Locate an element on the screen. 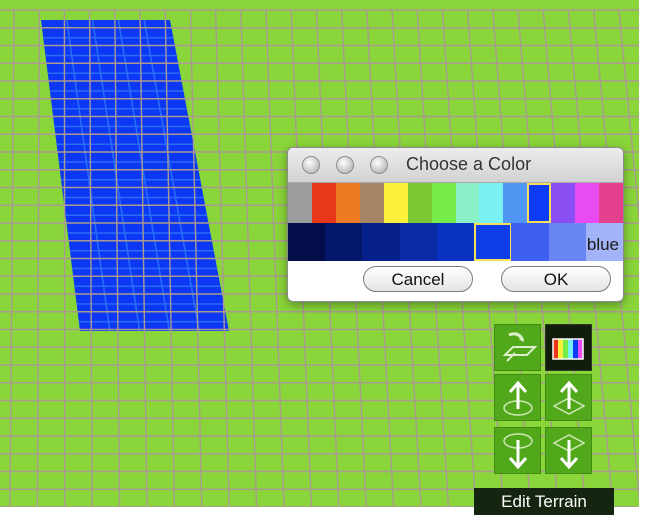 The width and height of the screenshot is (652, 515). edit-terrain-label: Edit Terrain is located at coordinates (544, 501).